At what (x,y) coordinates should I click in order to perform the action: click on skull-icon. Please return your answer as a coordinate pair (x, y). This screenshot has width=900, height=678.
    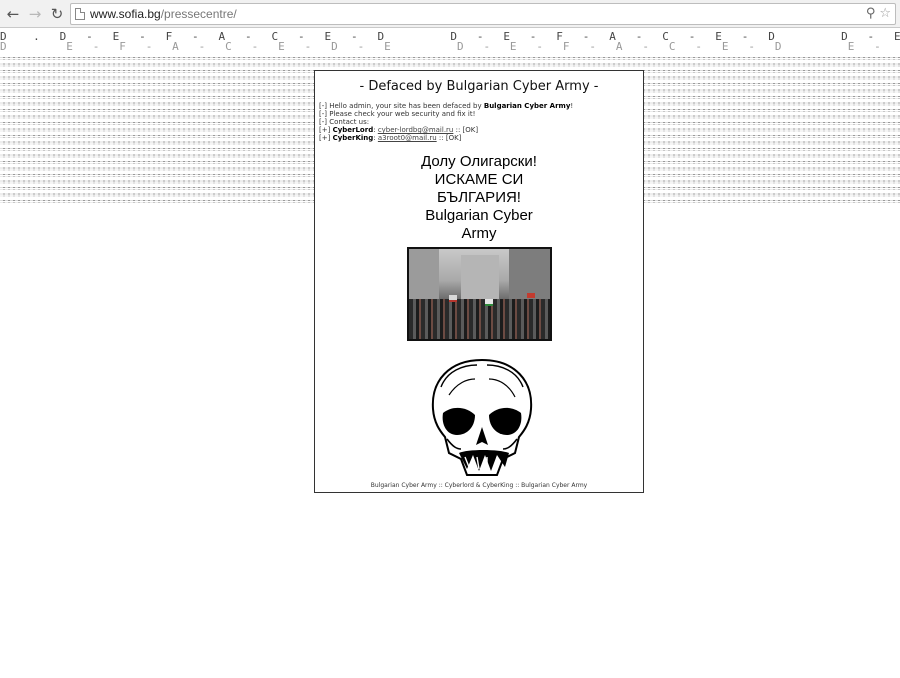
    Looking at the image, I should click on (482, 417).